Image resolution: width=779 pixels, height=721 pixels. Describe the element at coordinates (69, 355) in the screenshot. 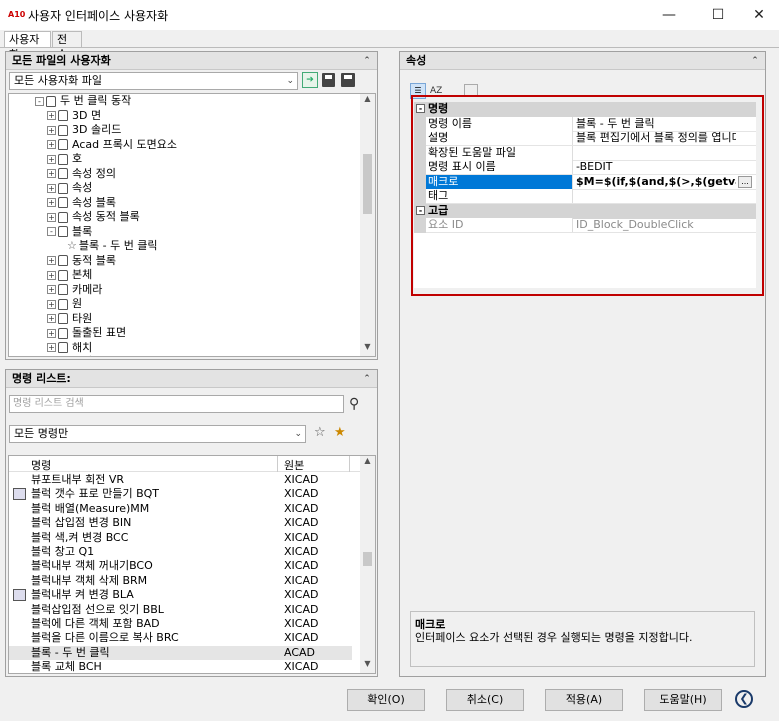

I see `tree-item: +ㄴ선` at that location.